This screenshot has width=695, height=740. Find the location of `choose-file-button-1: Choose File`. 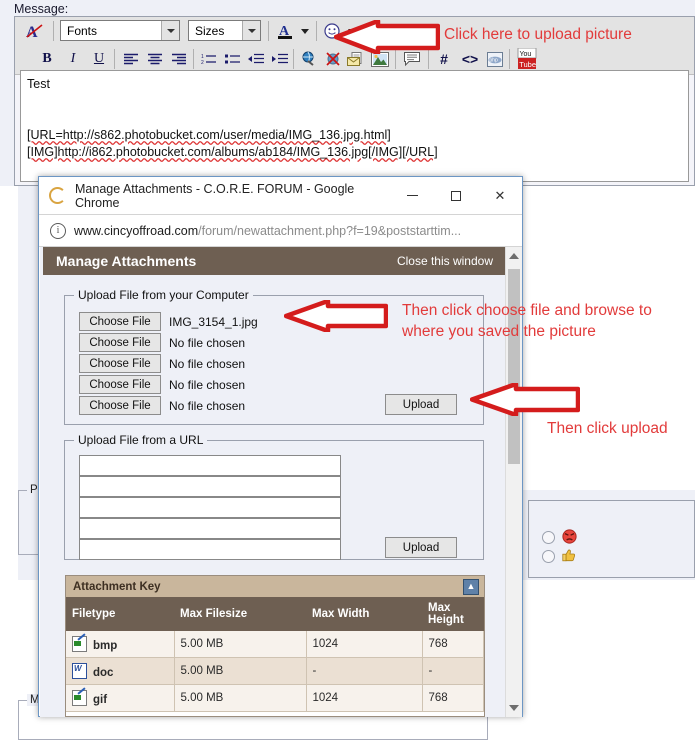

choose-file-button-1: Choose File is located at coordinates (120, 321).